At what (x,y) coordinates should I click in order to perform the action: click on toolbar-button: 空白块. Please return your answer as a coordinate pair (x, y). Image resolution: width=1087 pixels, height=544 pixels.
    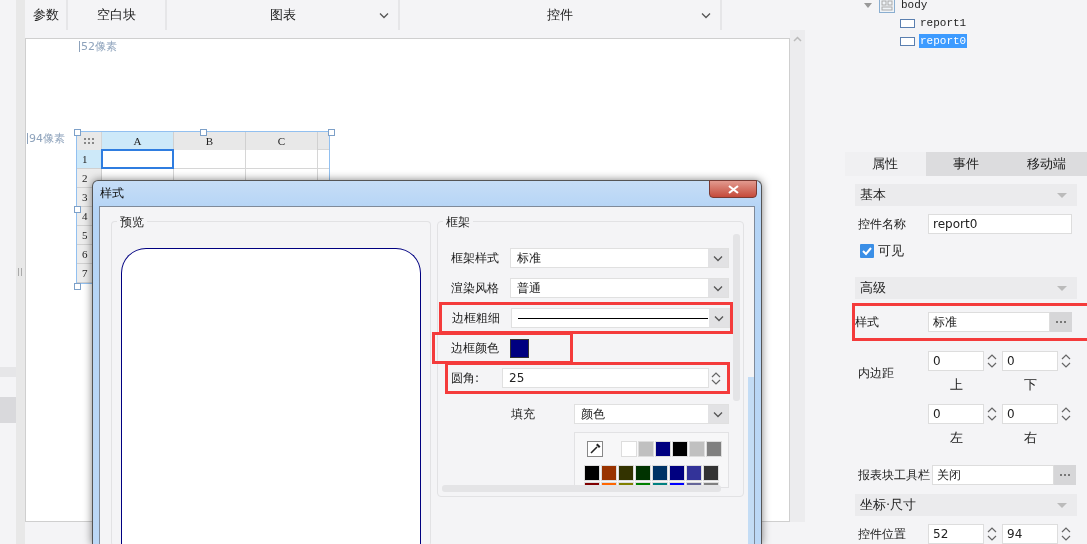
    Looking at the image, I should click on (117, 15).